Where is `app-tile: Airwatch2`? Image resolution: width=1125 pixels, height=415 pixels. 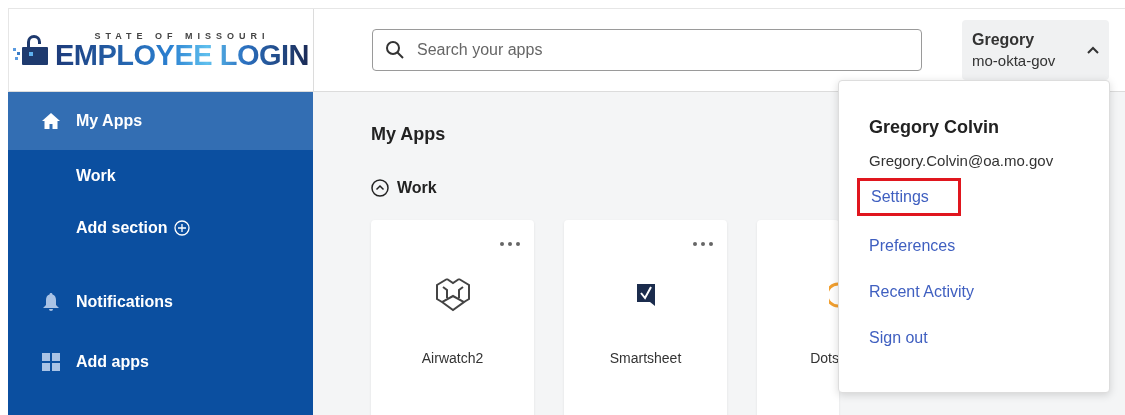 app-tile: Airwatch2 is located at coordinates (452, 317).